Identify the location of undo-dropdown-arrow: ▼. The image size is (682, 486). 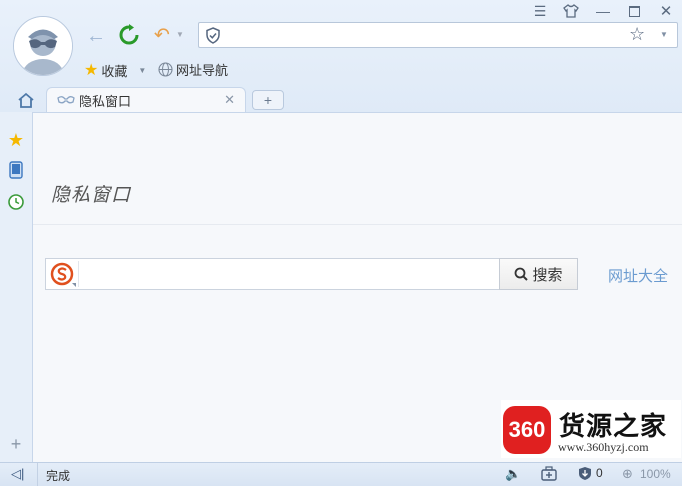
(180, 34).